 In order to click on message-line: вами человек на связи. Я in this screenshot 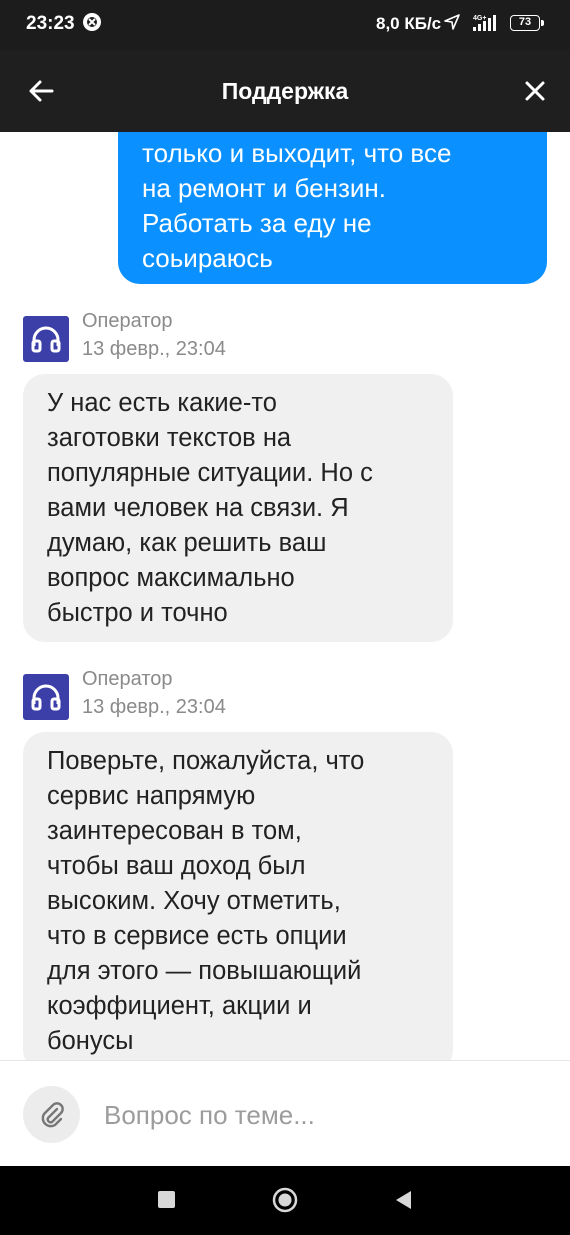, I will do `click(198, 508)`.